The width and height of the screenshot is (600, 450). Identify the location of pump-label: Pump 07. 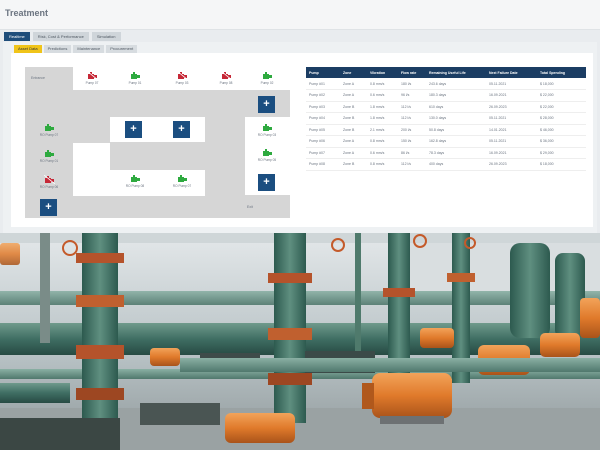
(92, 83).